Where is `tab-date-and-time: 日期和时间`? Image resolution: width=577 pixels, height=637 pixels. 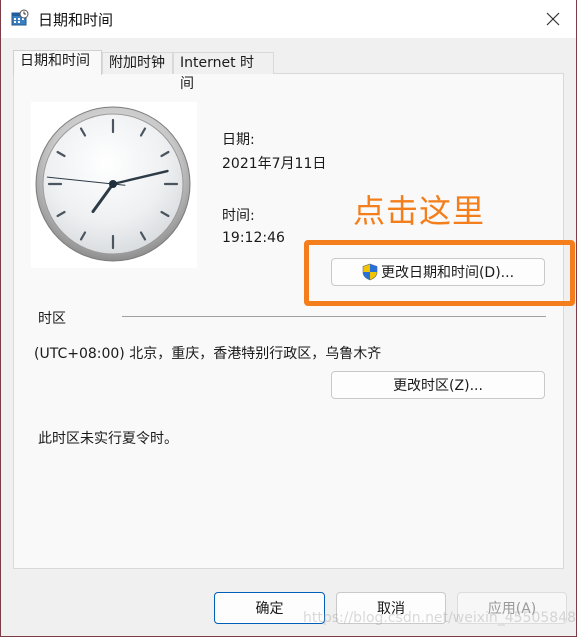 tab-date-and-time: 日期和时间 is located at coordinates (57, 62).